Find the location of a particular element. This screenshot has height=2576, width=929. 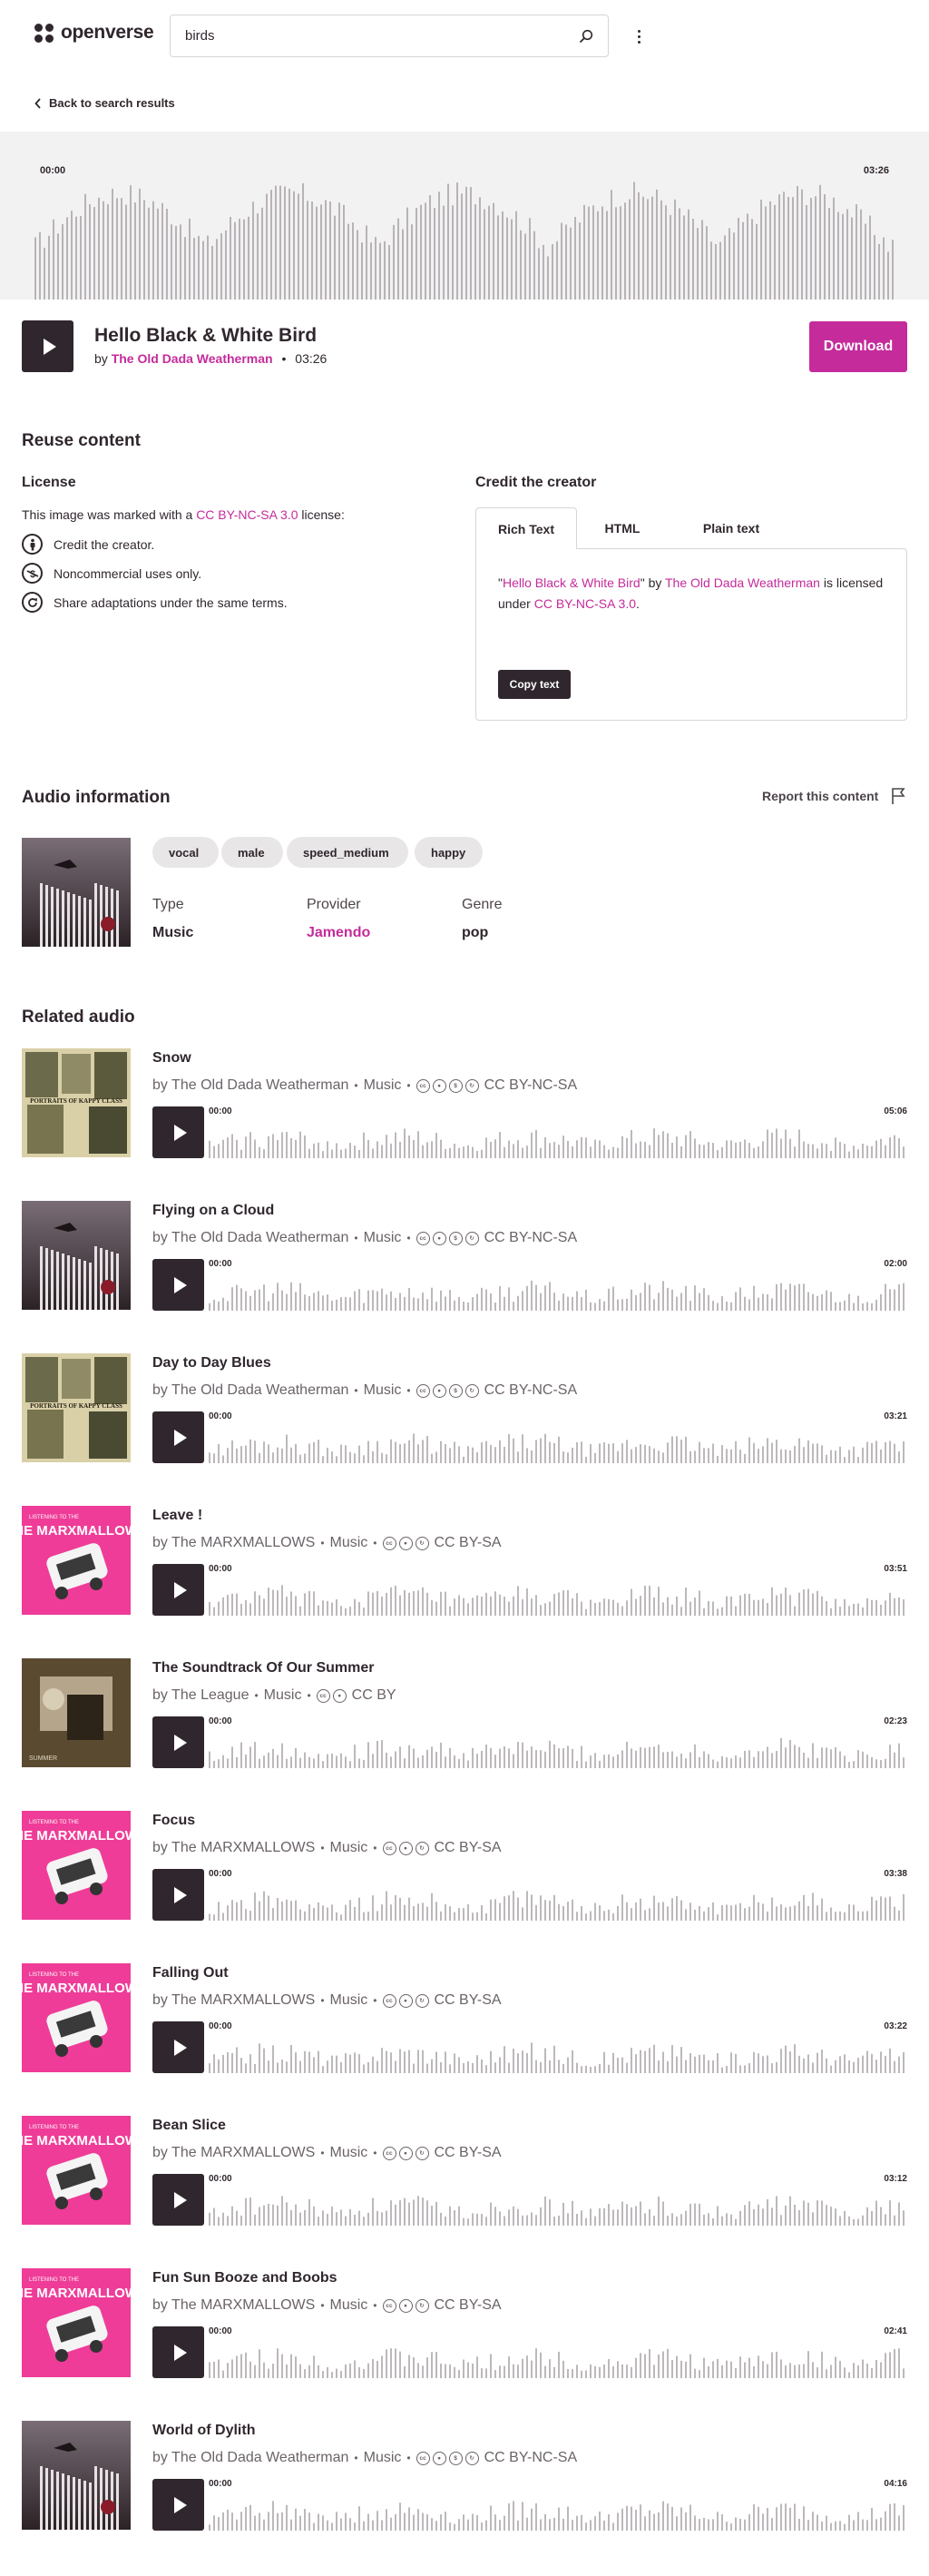

tag-speed-medium: speed_medium is located at coordinates (347, 852).